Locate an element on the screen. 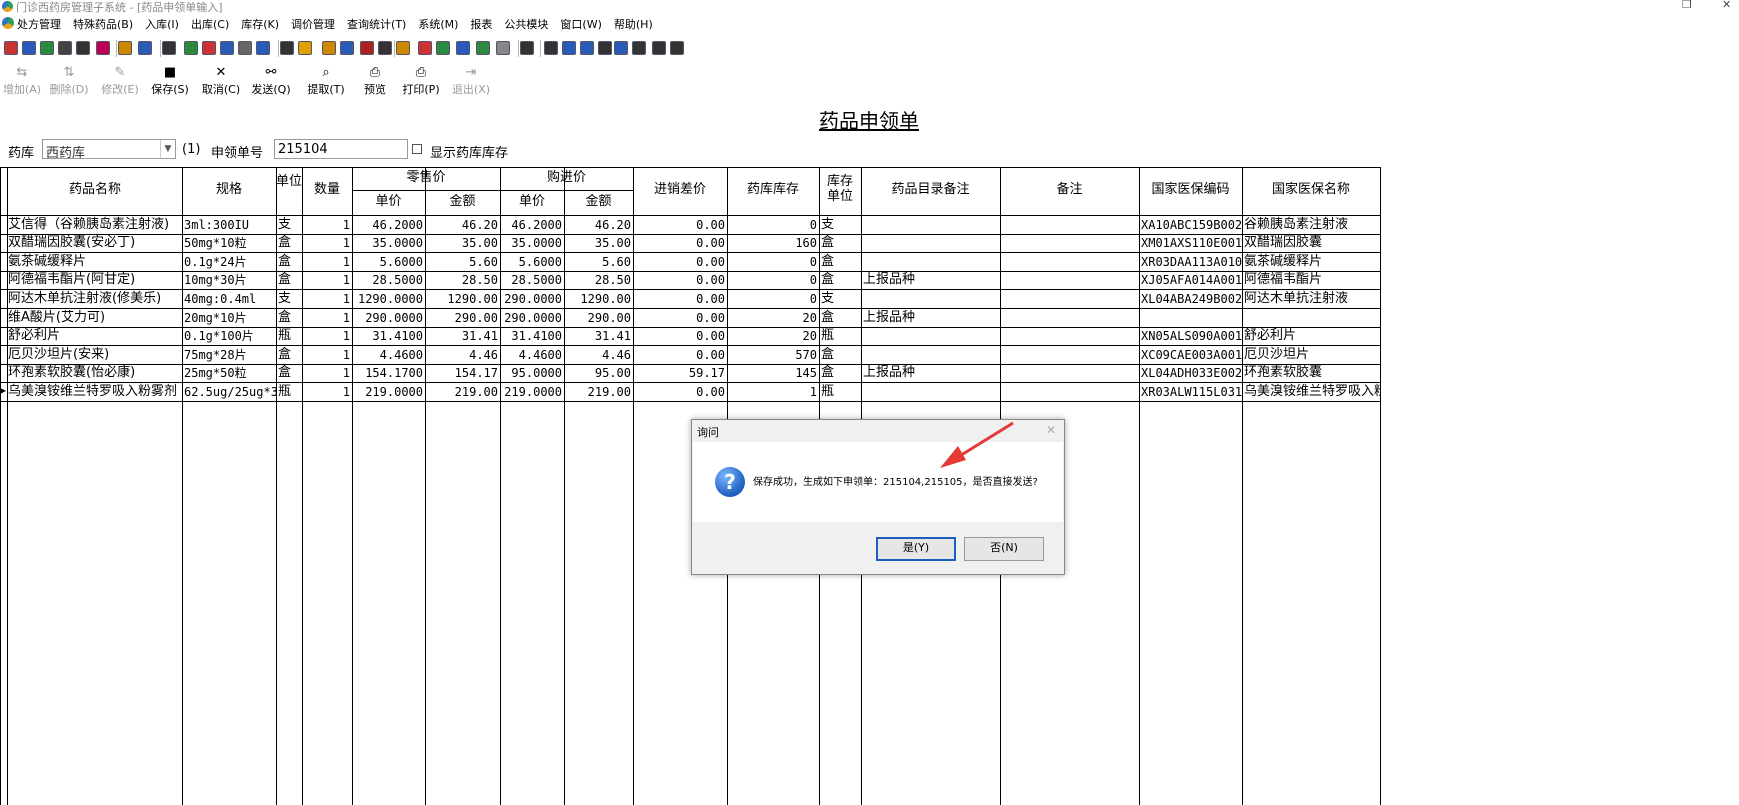  no-button: 否(N) is located at coordinates (1004, 549).